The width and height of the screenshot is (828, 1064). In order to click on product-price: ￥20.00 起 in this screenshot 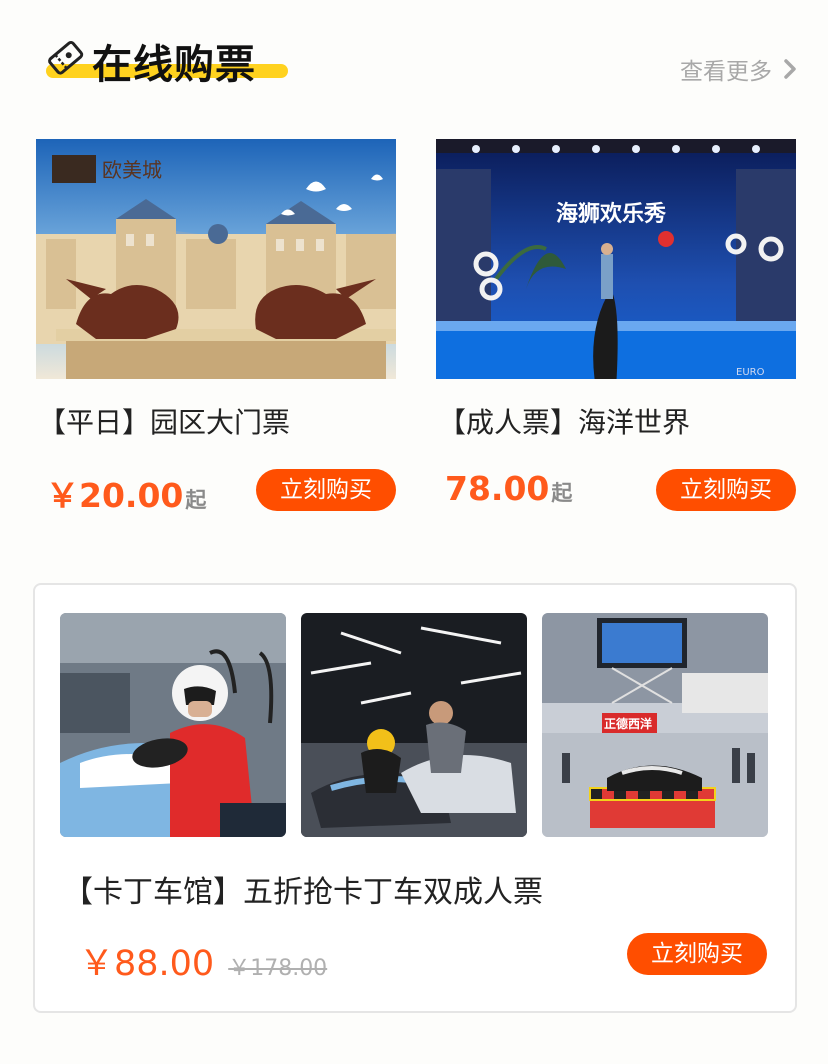, I will do `click(126, 493)`.